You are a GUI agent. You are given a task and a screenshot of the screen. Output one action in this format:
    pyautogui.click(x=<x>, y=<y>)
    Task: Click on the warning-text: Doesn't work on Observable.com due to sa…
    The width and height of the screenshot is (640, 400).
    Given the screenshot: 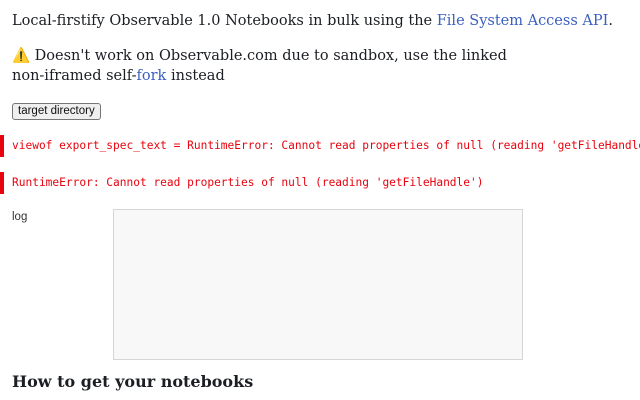 What is the action you would take?
    pyautogui.click(x=259, y=66)
    